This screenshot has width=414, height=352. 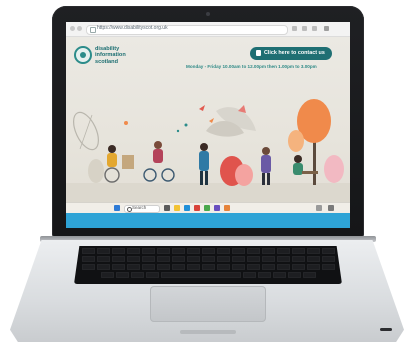 I want to click on app-icon-green, so click(x=207, y=208).